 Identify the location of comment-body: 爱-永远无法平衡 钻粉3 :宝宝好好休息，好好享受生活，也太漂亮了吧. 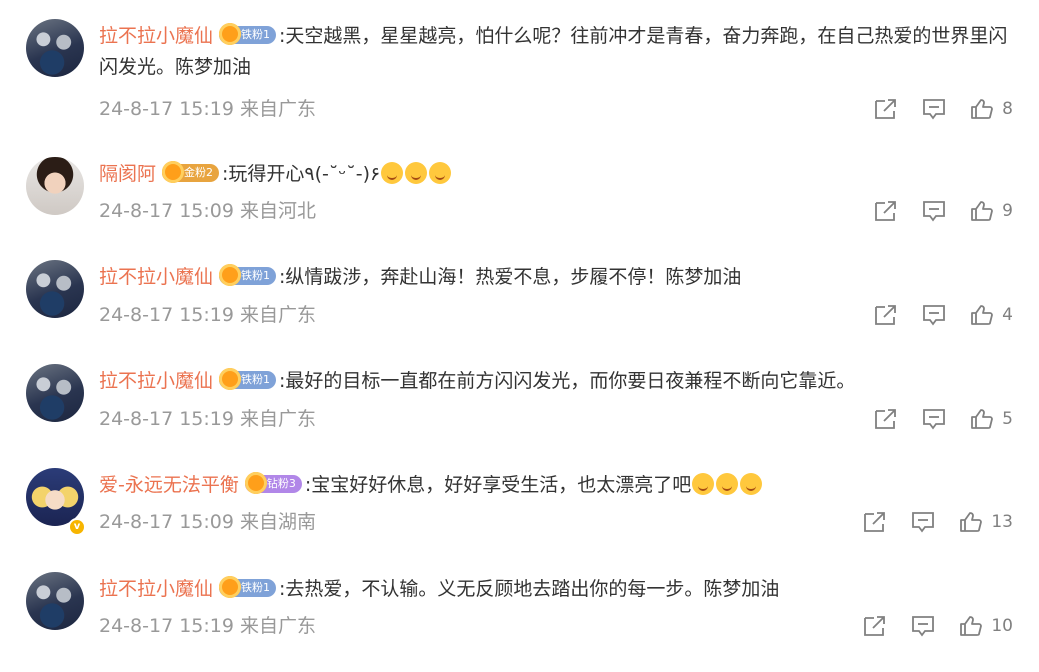
(554, 485).